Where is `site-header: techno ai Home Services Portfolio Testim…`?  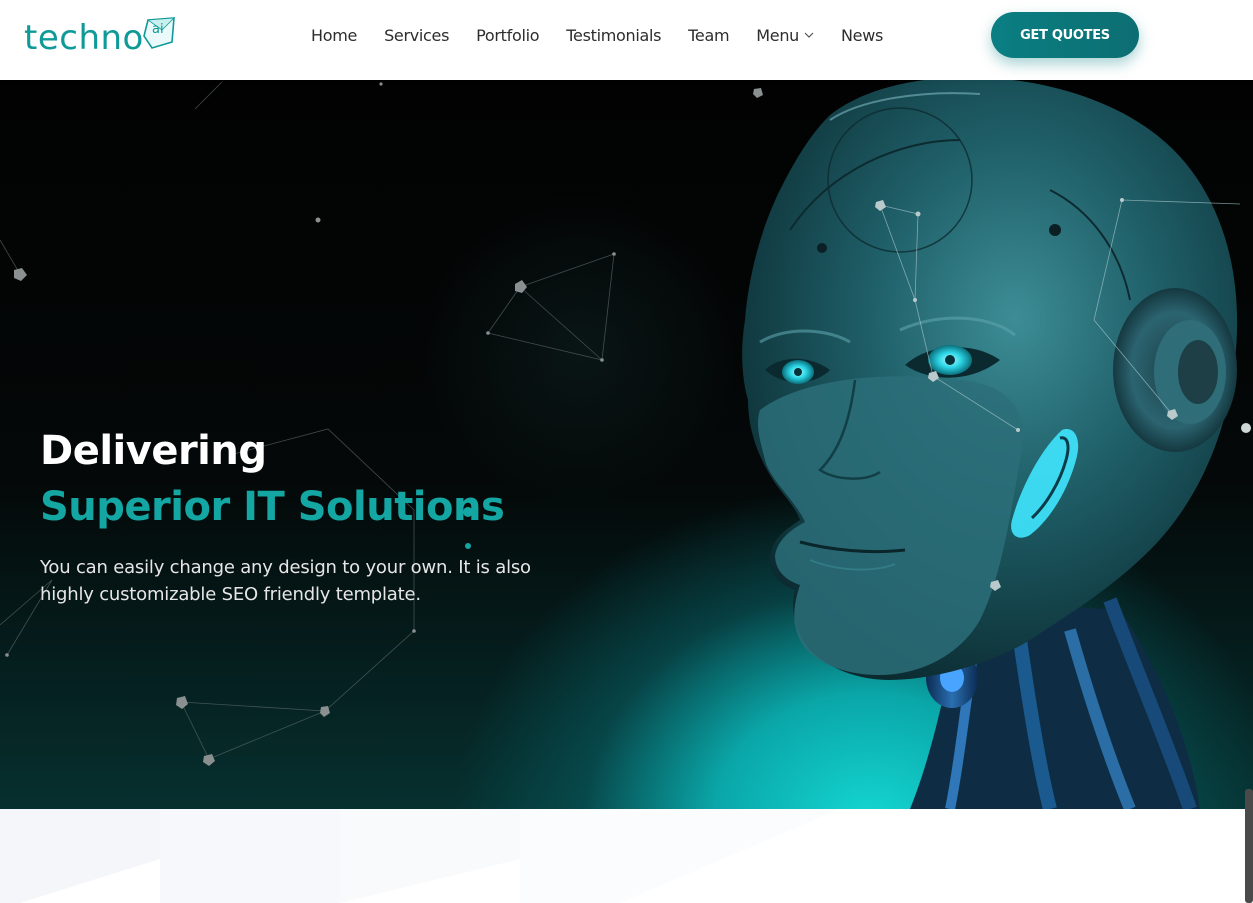 site-header: techno ai Home Services Portfolio Testim… is located at coordinates (626, 40).